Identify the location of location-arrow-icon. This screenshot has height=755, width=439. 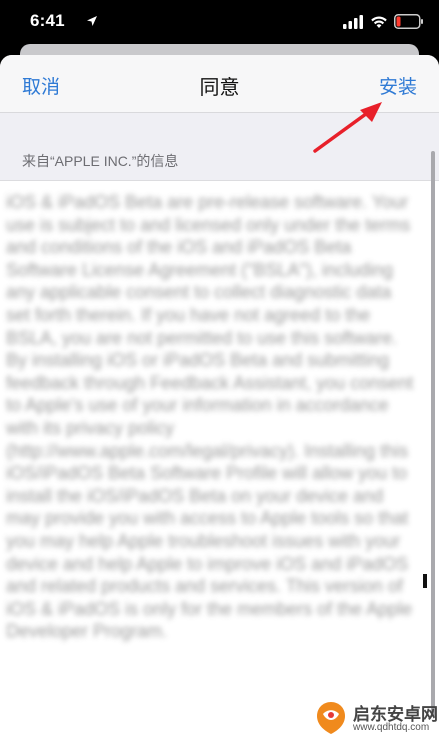
(92, 21).